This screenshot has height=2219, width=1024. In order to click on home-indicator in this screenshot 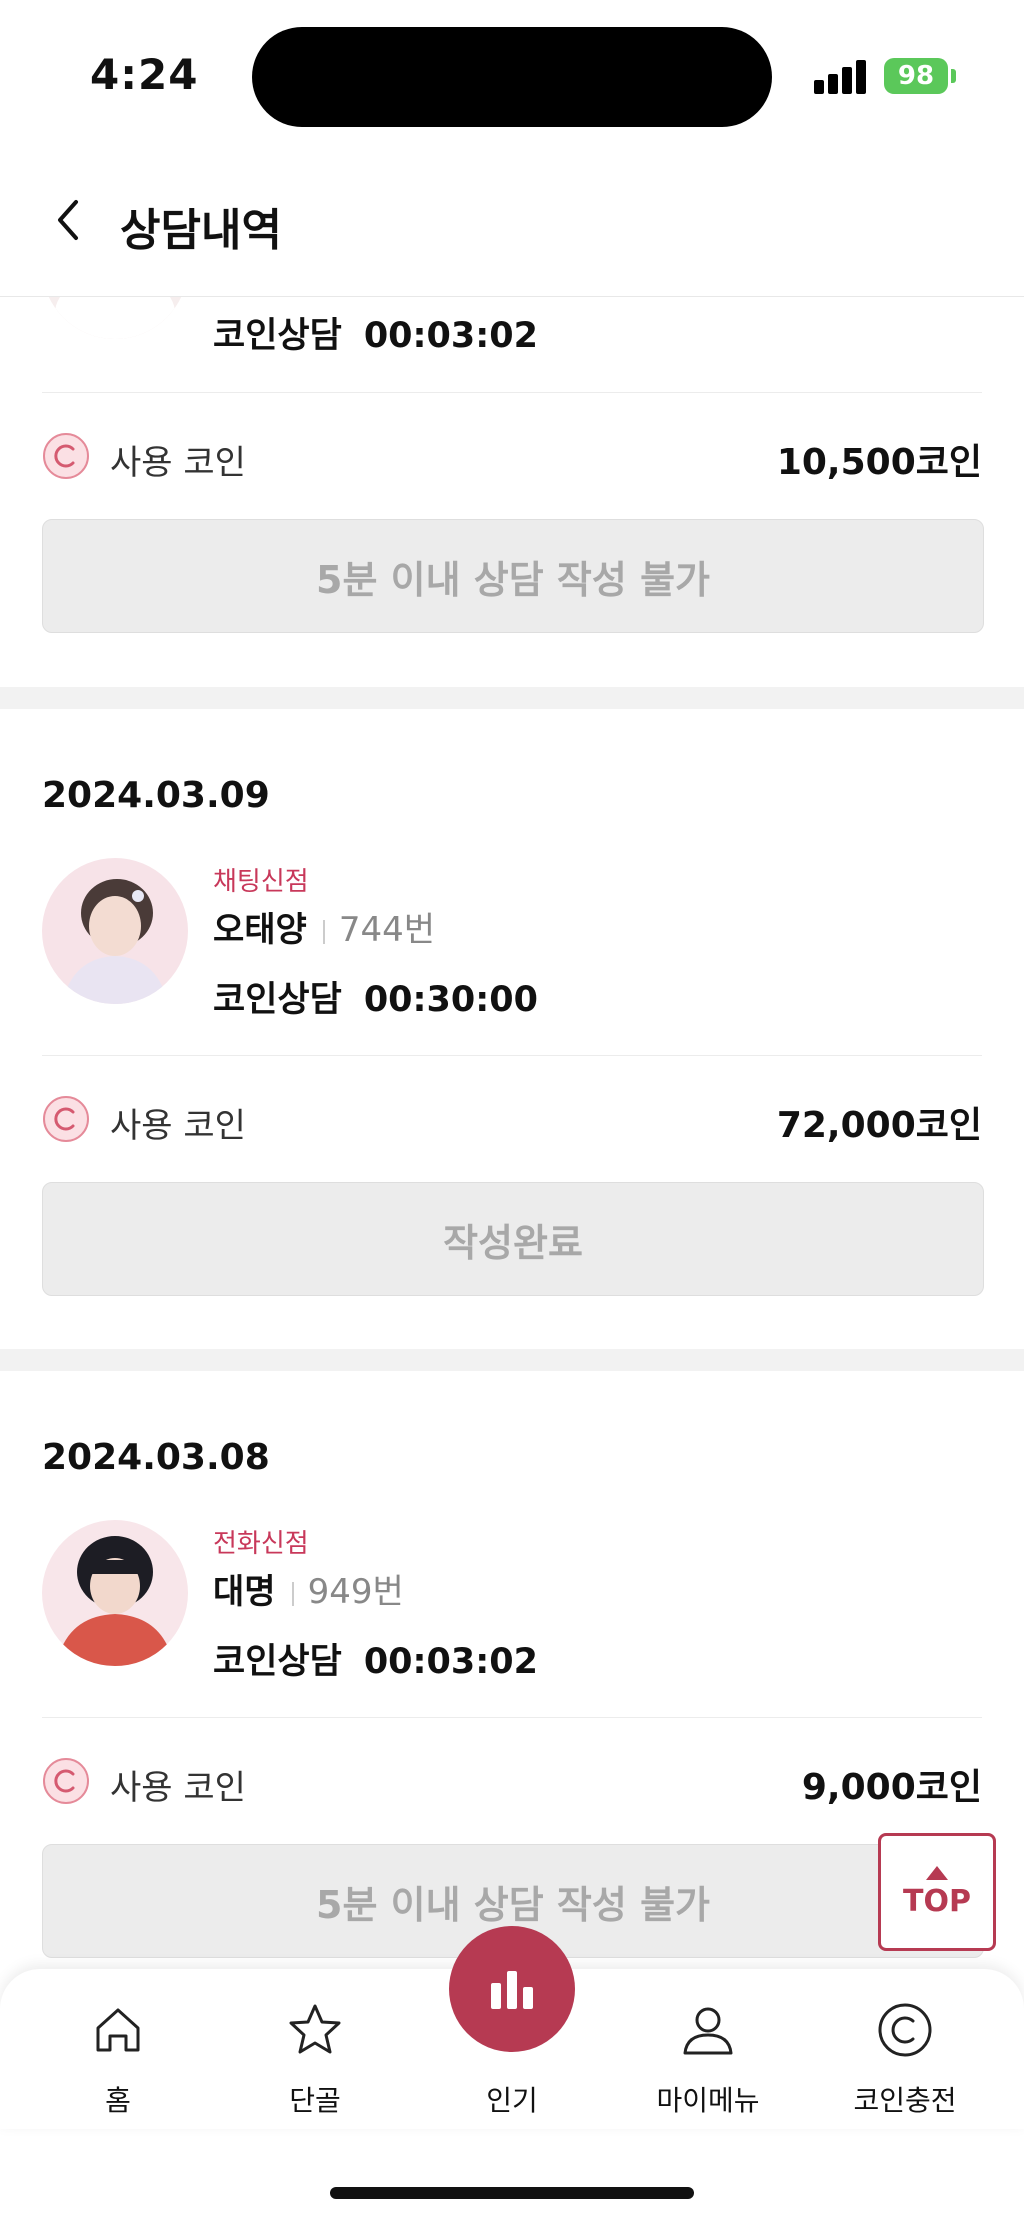, I will do `click(512, 2193)`.